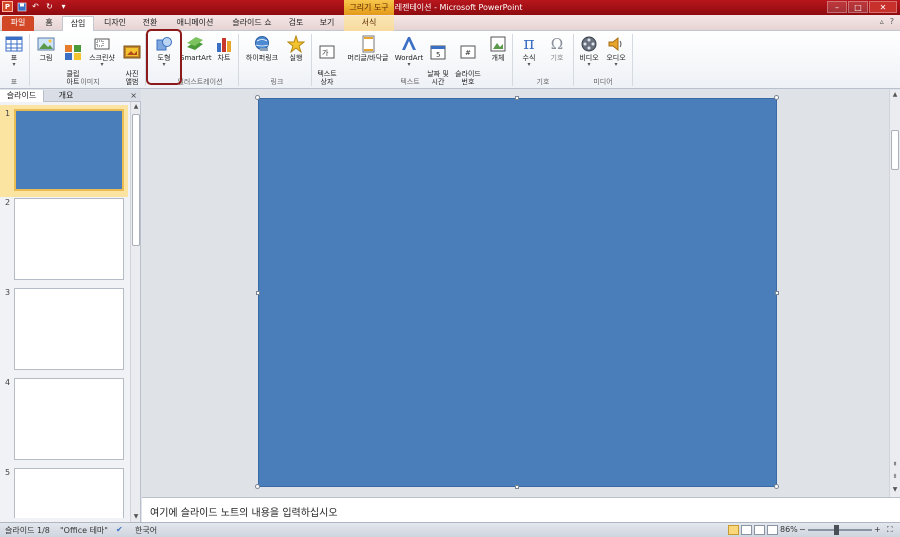  What do you see at coordinates (65, 493) in the screenshot?
I see `slide-thumbnail: 5` at bounding box center [65, 493].